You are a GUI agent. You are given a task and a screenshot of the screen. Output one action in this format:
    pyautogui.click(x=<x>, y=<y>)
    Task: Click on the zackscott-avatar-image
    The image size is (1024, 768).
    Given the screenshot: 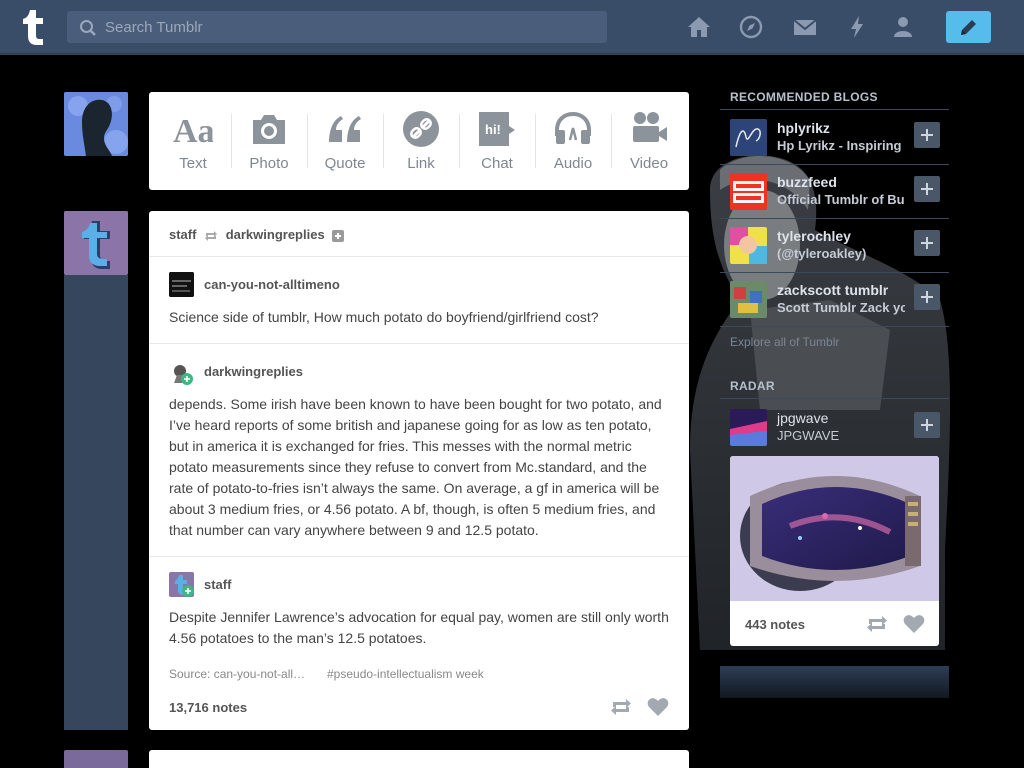 What is the action you would take?
    pyautogui.click(x=748, y=299)
    